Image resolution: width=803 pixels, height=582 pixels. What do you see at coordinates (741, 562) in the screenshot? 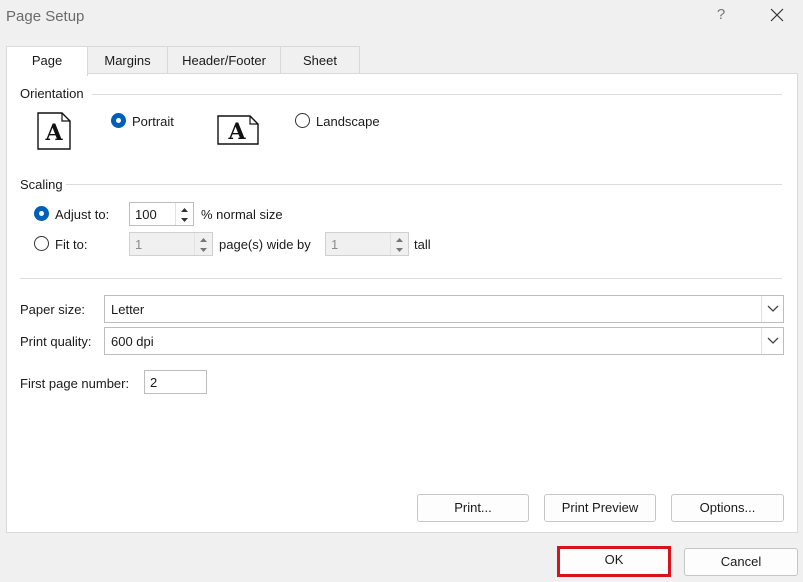
I see `cancel-button: Cancel` at bounding box center [741, 562].